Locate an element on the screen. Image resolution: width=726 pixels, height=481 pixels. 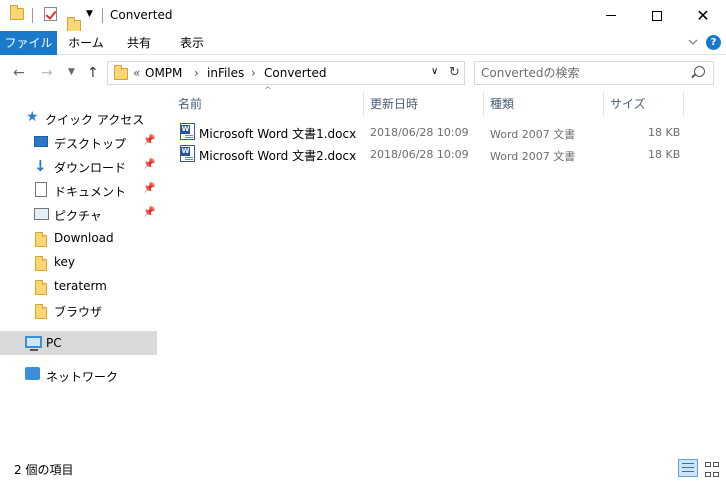
file-name: Microsoft Word 文書1.docx is located at coordinates (278, 134).